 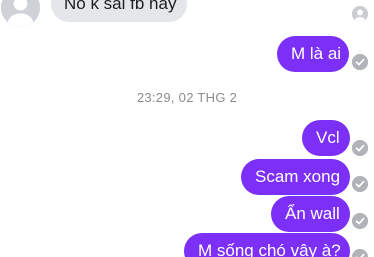 What do you see at coordinates (187, 97) in the screenshot?
I see `message-timestamp: 23:29, 02 THG 2` at bounding box center [187, 97].